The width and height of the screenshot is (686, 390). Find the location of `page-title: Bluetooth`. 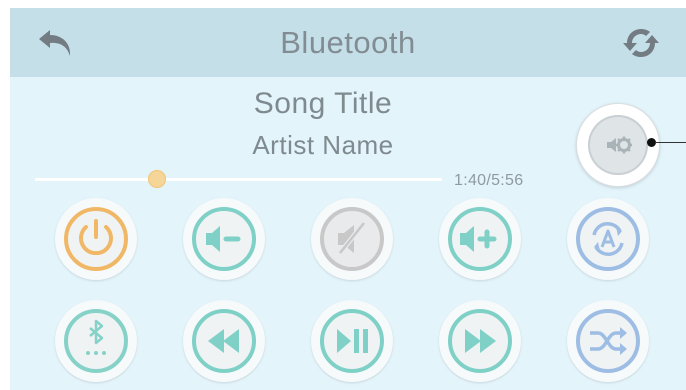

page-title: Bluetooth is located at coordinates (348, 42).